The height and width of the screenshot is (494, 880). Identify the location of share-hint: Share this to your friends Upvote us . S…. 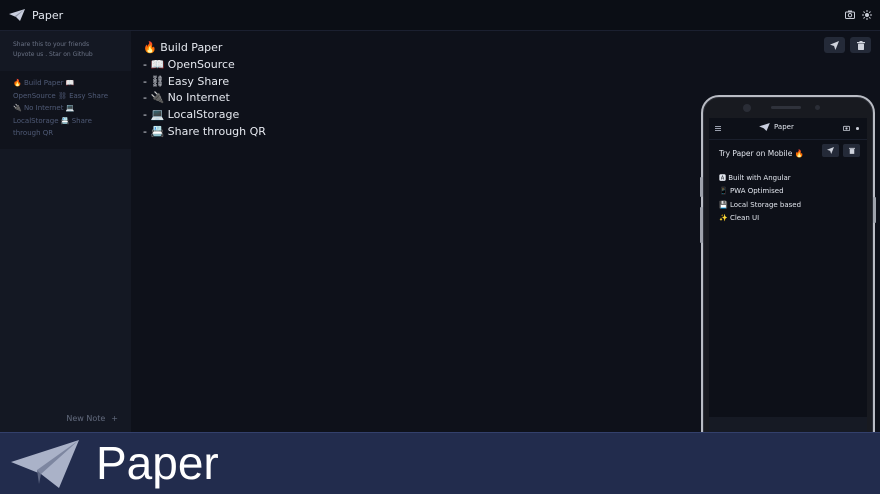
(65, 45).